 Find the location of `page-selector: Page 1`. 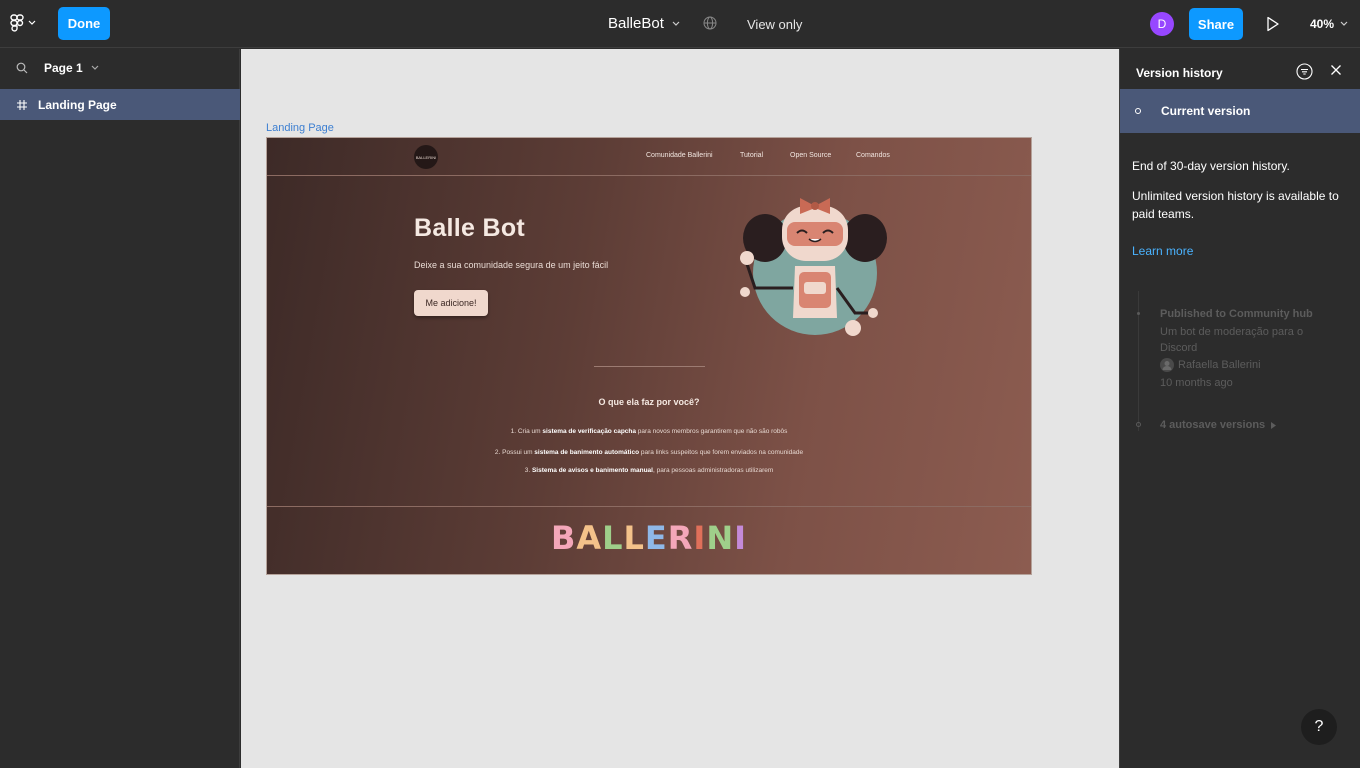

page-selector: Page 1 is located at coordinates (57, 68).